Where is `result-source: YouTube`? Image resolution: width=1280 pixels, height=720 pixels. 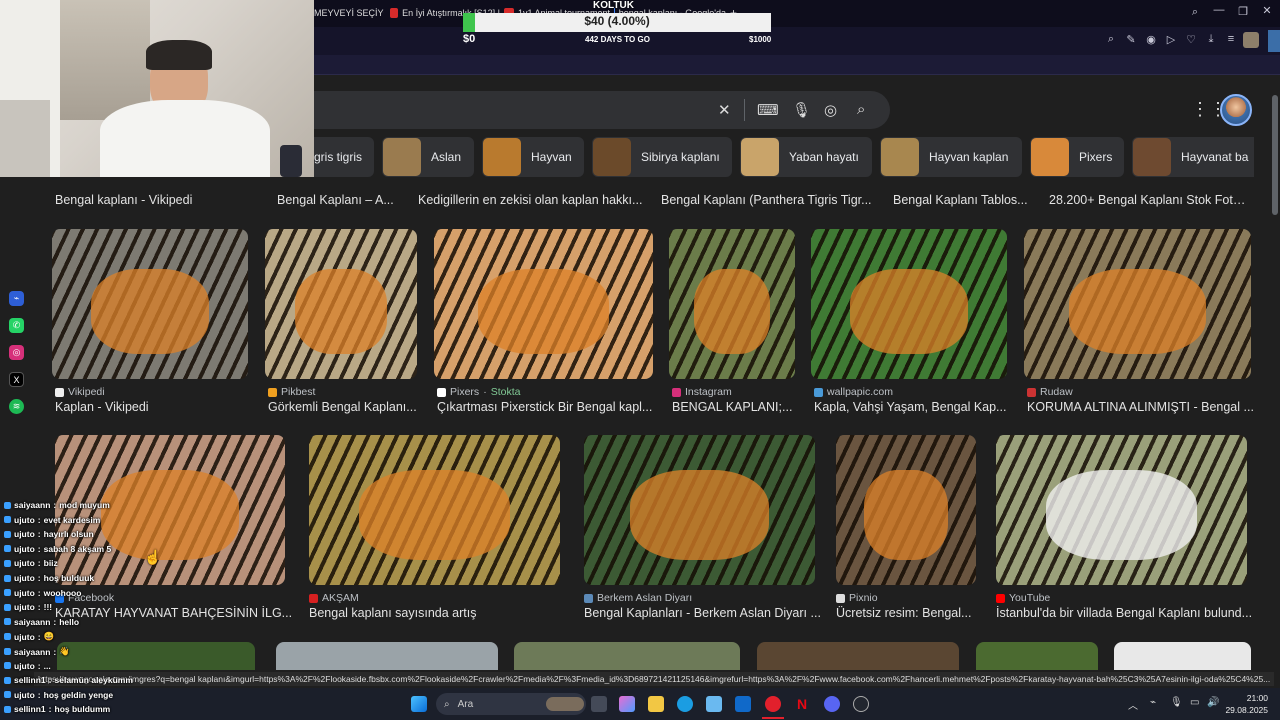
result-source: YouTube is located at coordinates (1023, 598).